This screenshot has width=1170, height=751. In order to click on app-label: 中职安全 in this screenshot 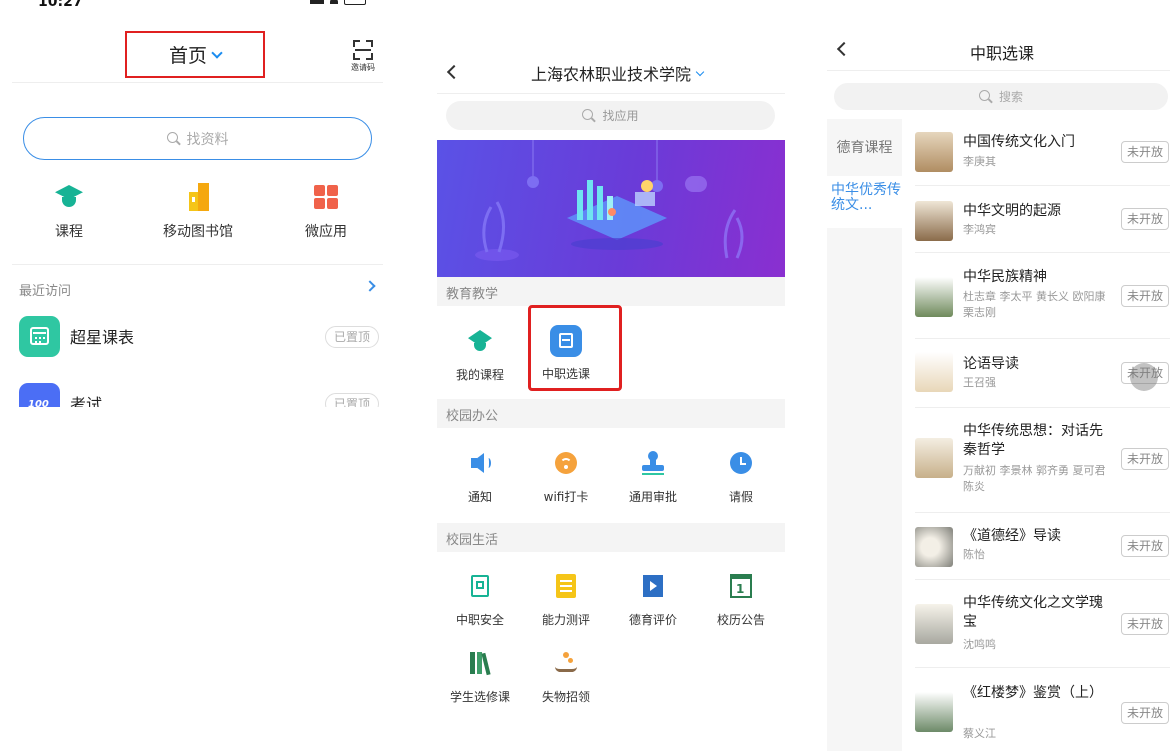, I will do `click(479, 620)`.